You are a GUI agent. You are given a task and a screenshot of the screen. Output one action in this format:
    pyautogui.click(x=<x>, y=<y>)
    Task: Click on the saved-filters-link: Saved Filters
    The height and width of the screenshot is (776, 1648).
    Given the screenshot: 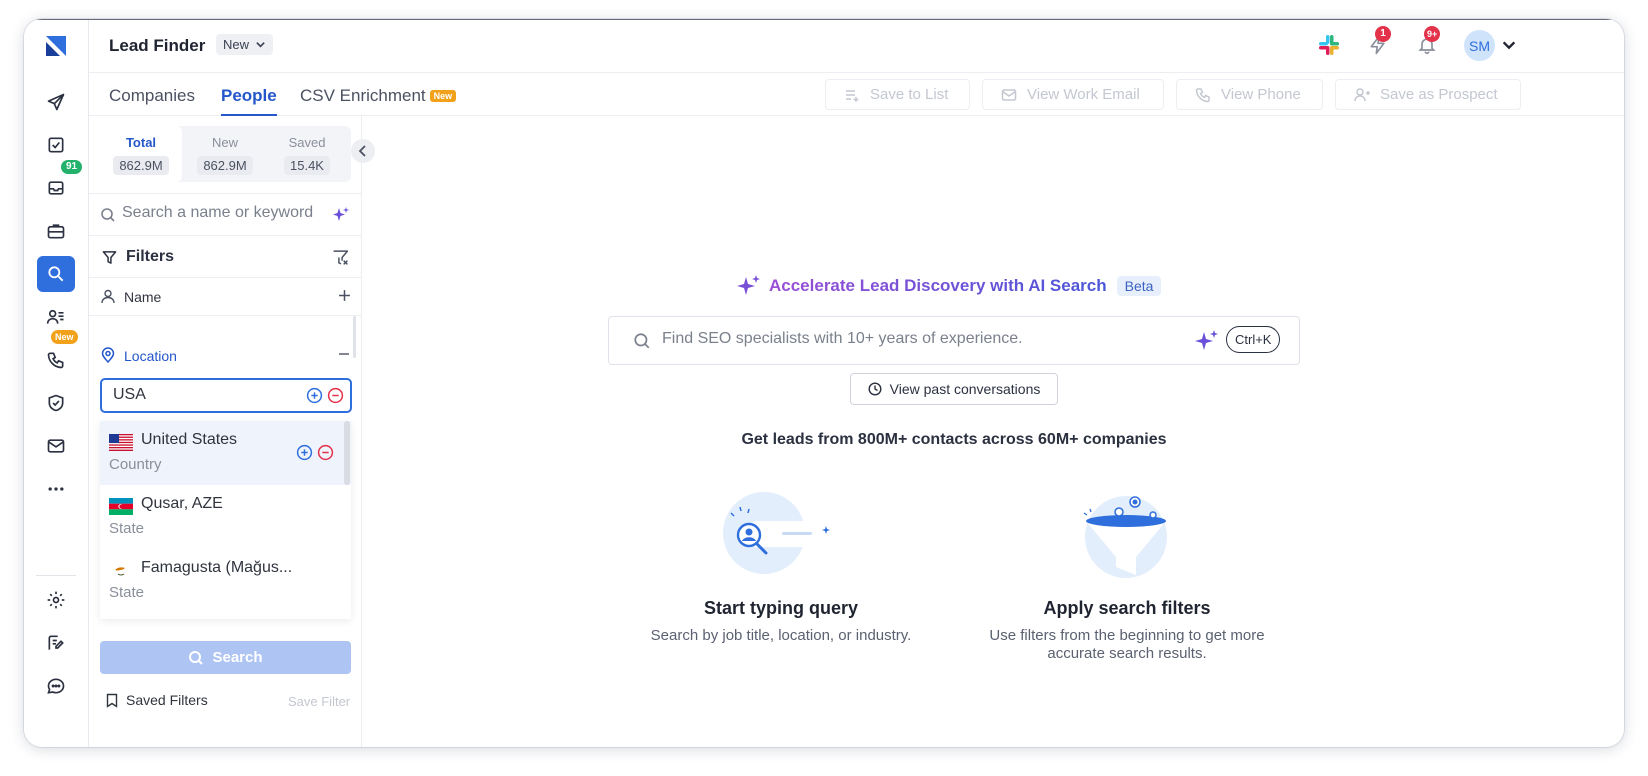 What is the action you would take?
    pyautogui.click(x=157, y=700)
    